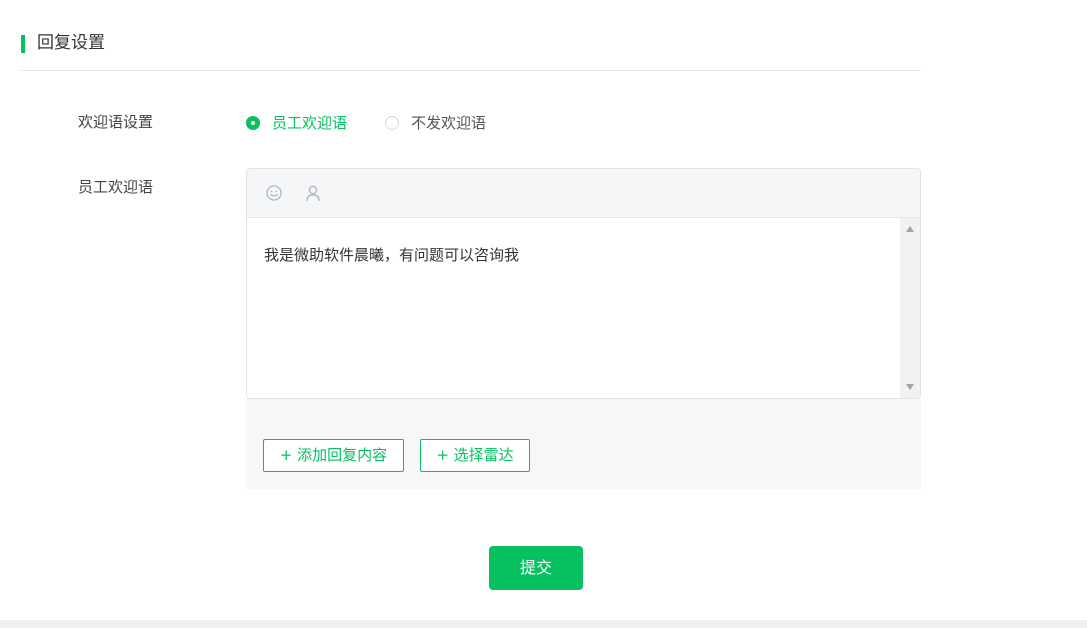 The image size is (1087, 628). I want to click on reply-content-panel: + 添加回复内容 + 选择雷达, so click(583, 444).